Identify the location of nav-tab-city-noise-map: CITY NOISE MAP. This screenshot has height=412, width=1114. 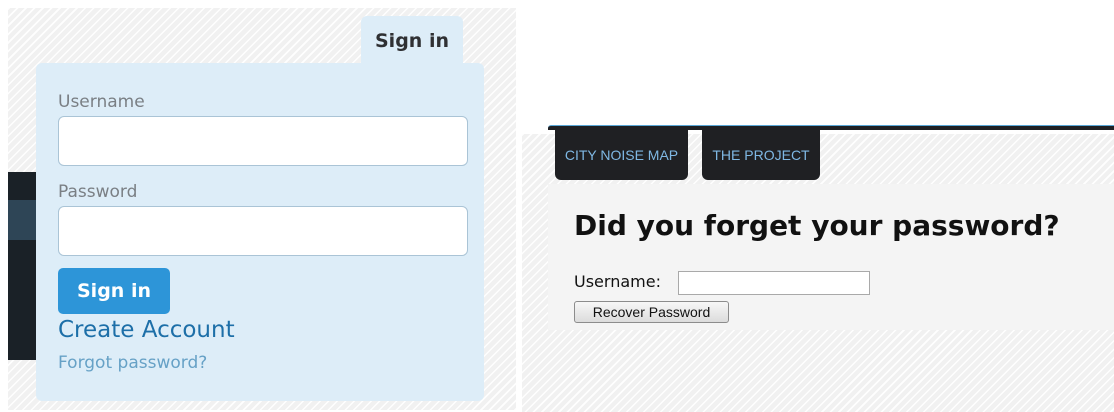
(621, 154).